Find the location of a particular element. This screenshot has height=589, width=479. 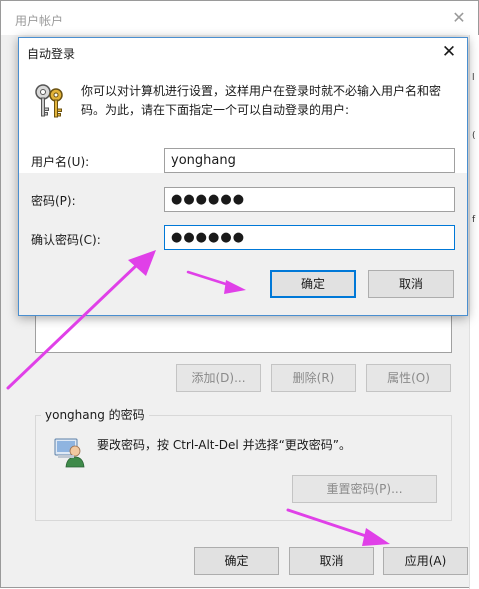

ok-button: 确定 is located at coordinates (236, 561).